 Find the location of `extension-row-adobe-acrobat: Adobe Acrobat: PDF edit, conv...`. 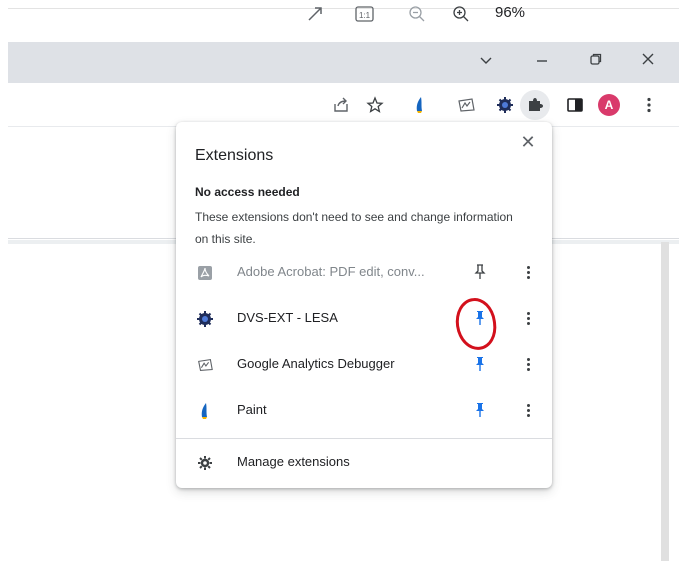

extension-row-adobe-acrobat: Adobe Acrobat: PDF edit, conv... is located at coordinates (364, 273).